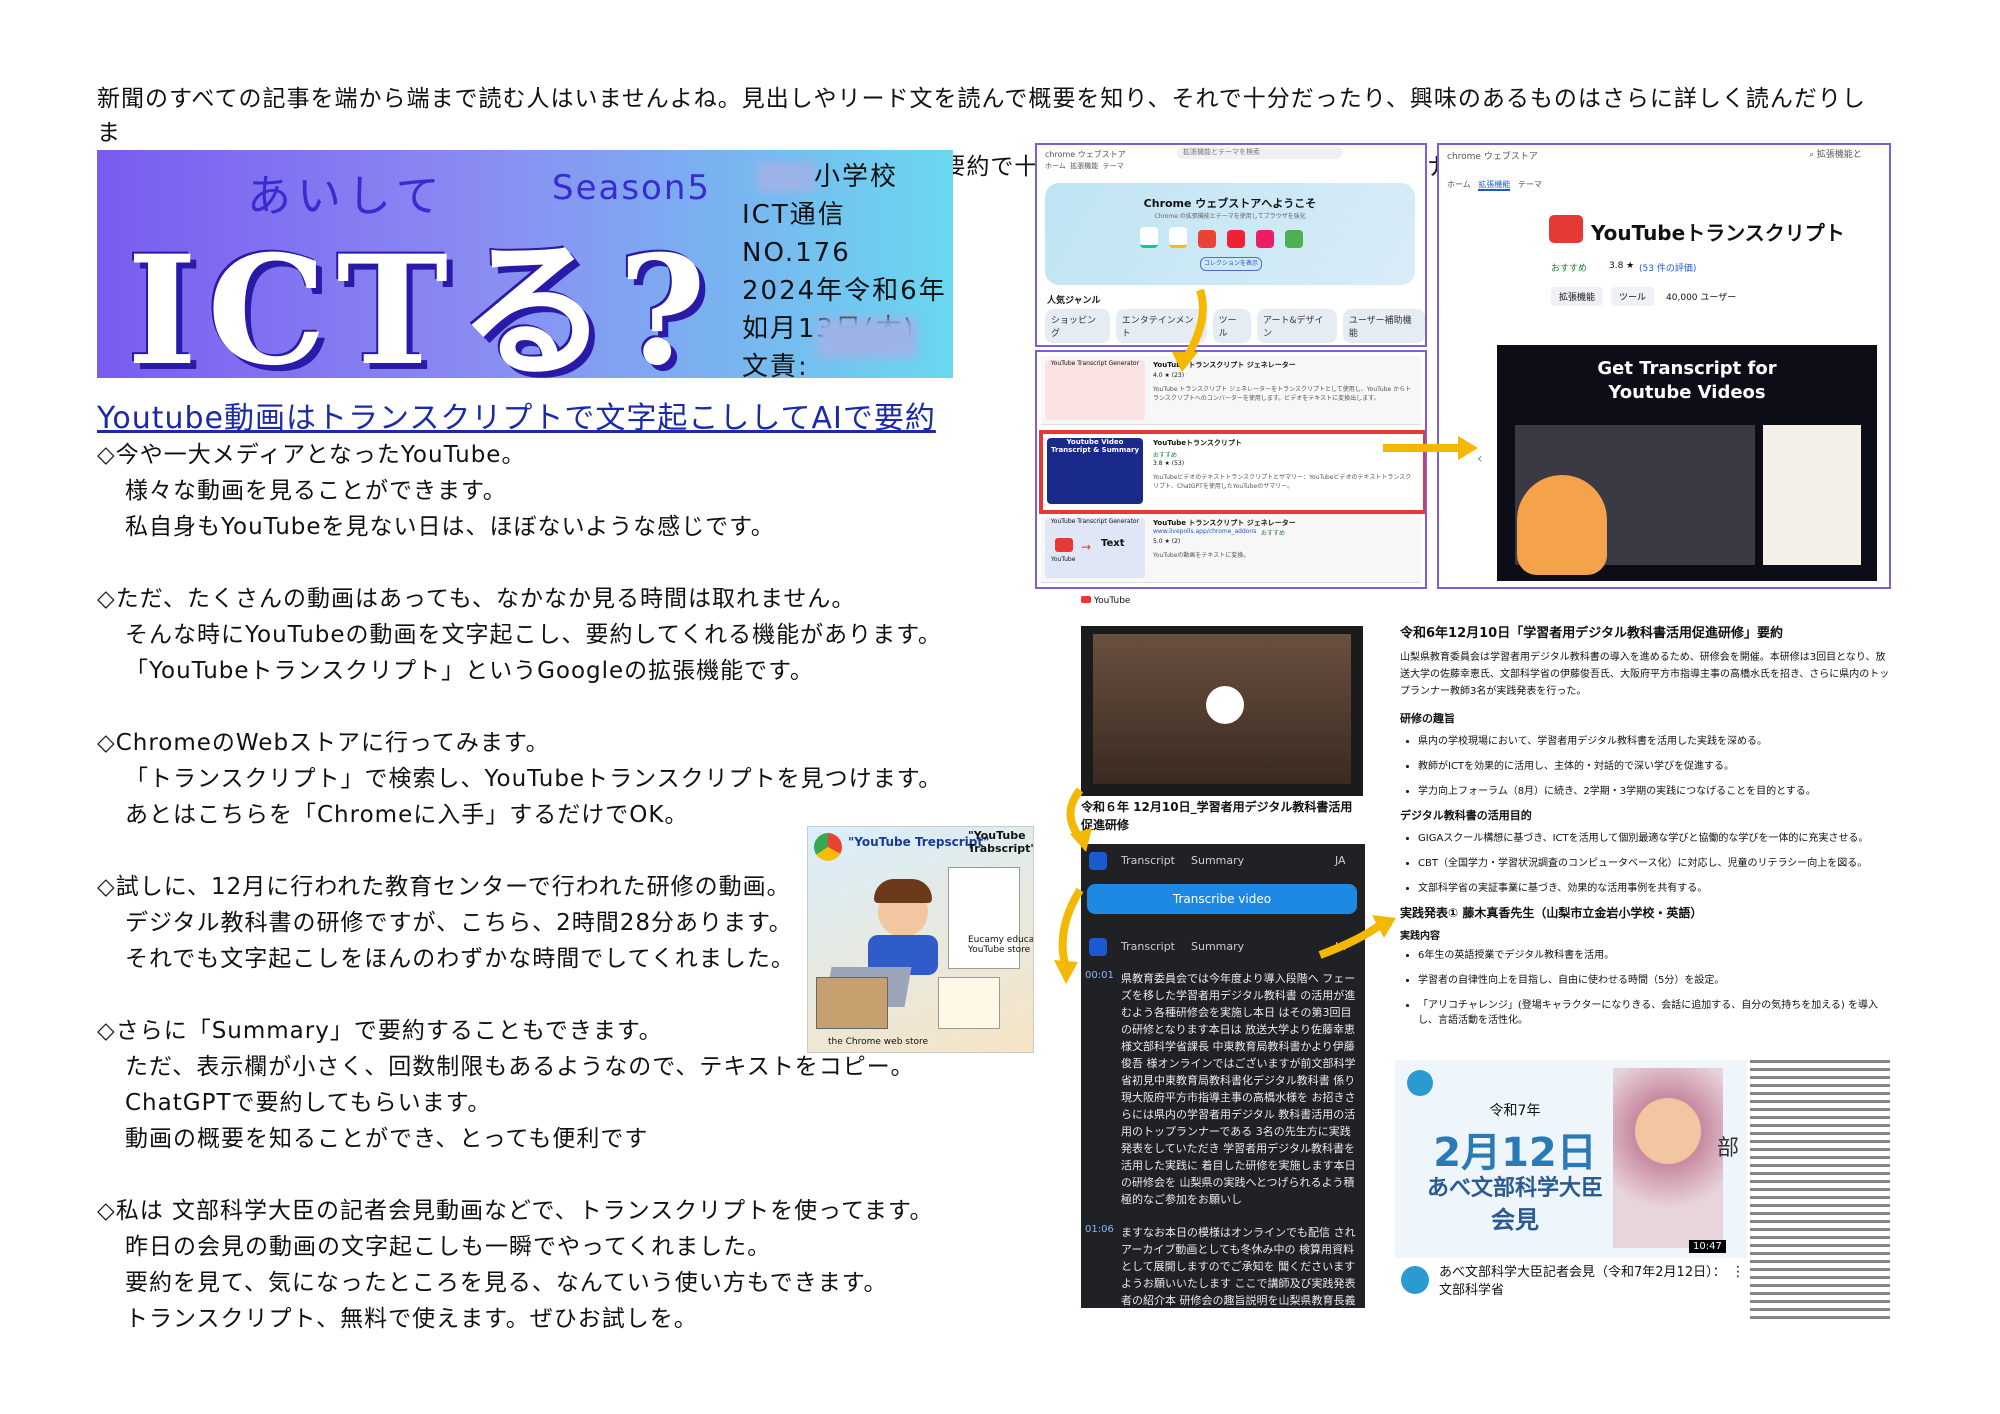 Image resolution: width=2000 pixels, height=1414 pixels. What do you see at coordinates (1194, 325) in the screenshot?
I see `arrow-cws-to-results` at bounding box center [1194, 325].